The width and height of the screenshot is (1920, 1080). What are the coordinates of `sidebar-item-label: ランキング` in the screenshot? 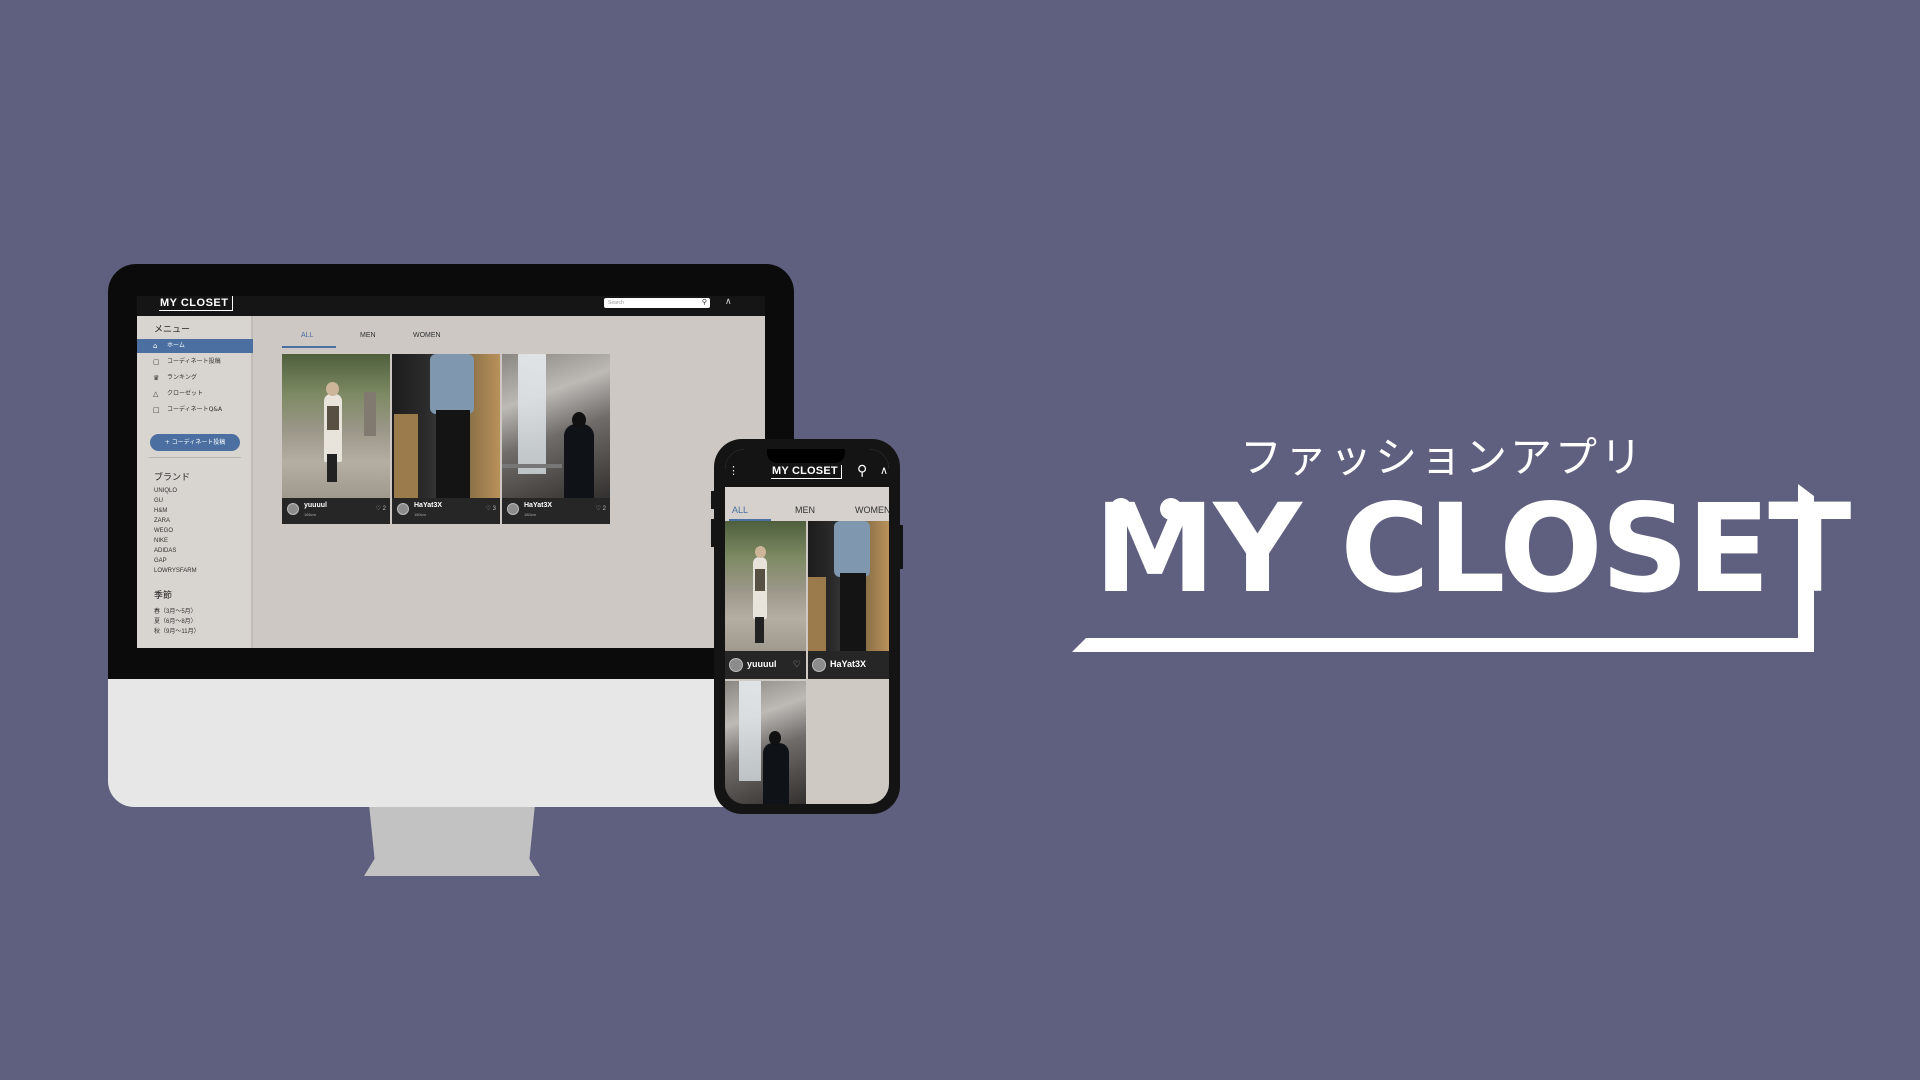 It's located at (182, 377).